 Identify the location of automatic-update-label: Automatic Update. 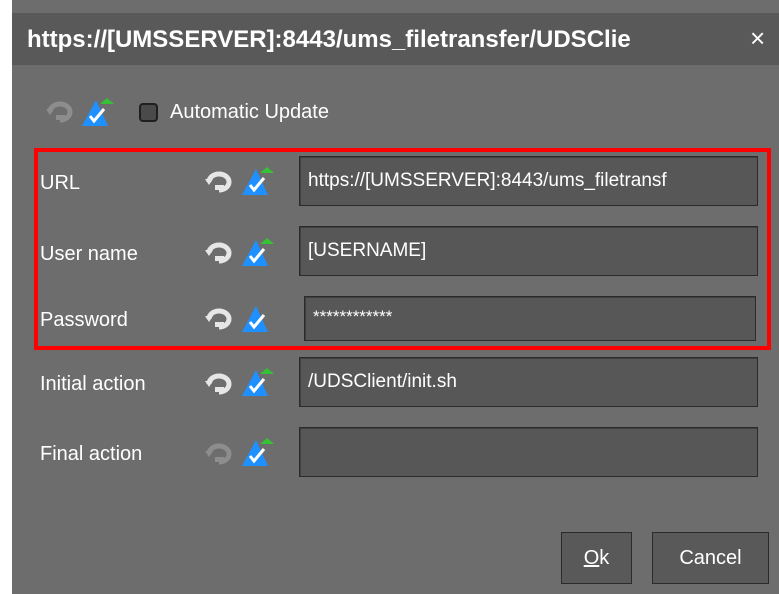
(249, 112).